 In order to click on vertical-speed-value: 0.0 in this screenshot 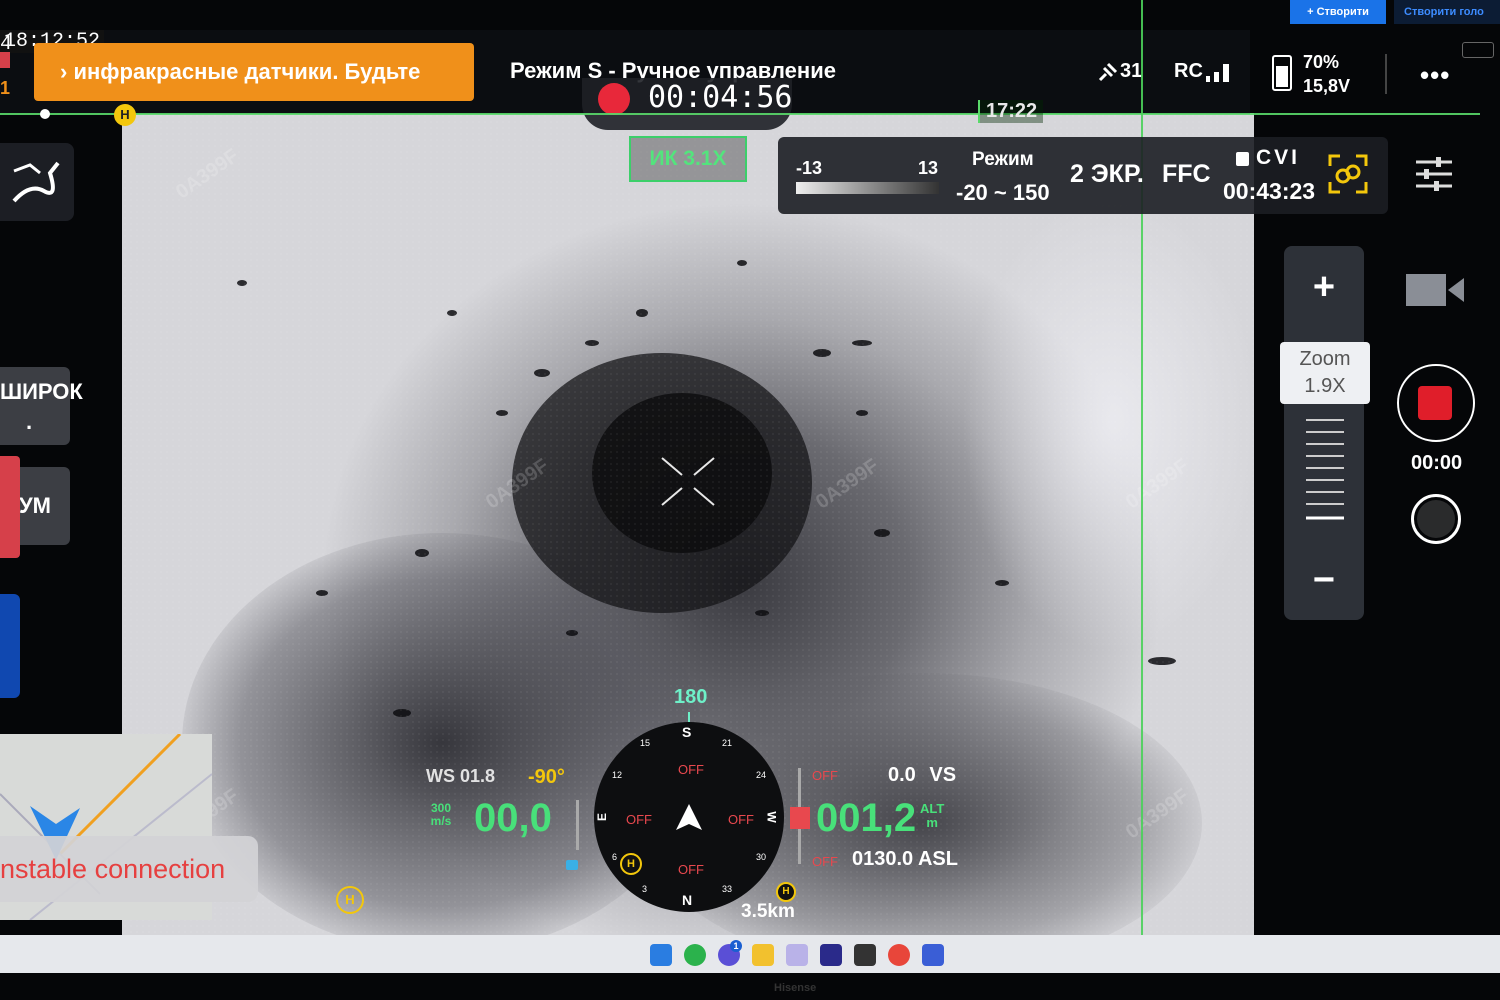, I will do `click(902, 775)`.